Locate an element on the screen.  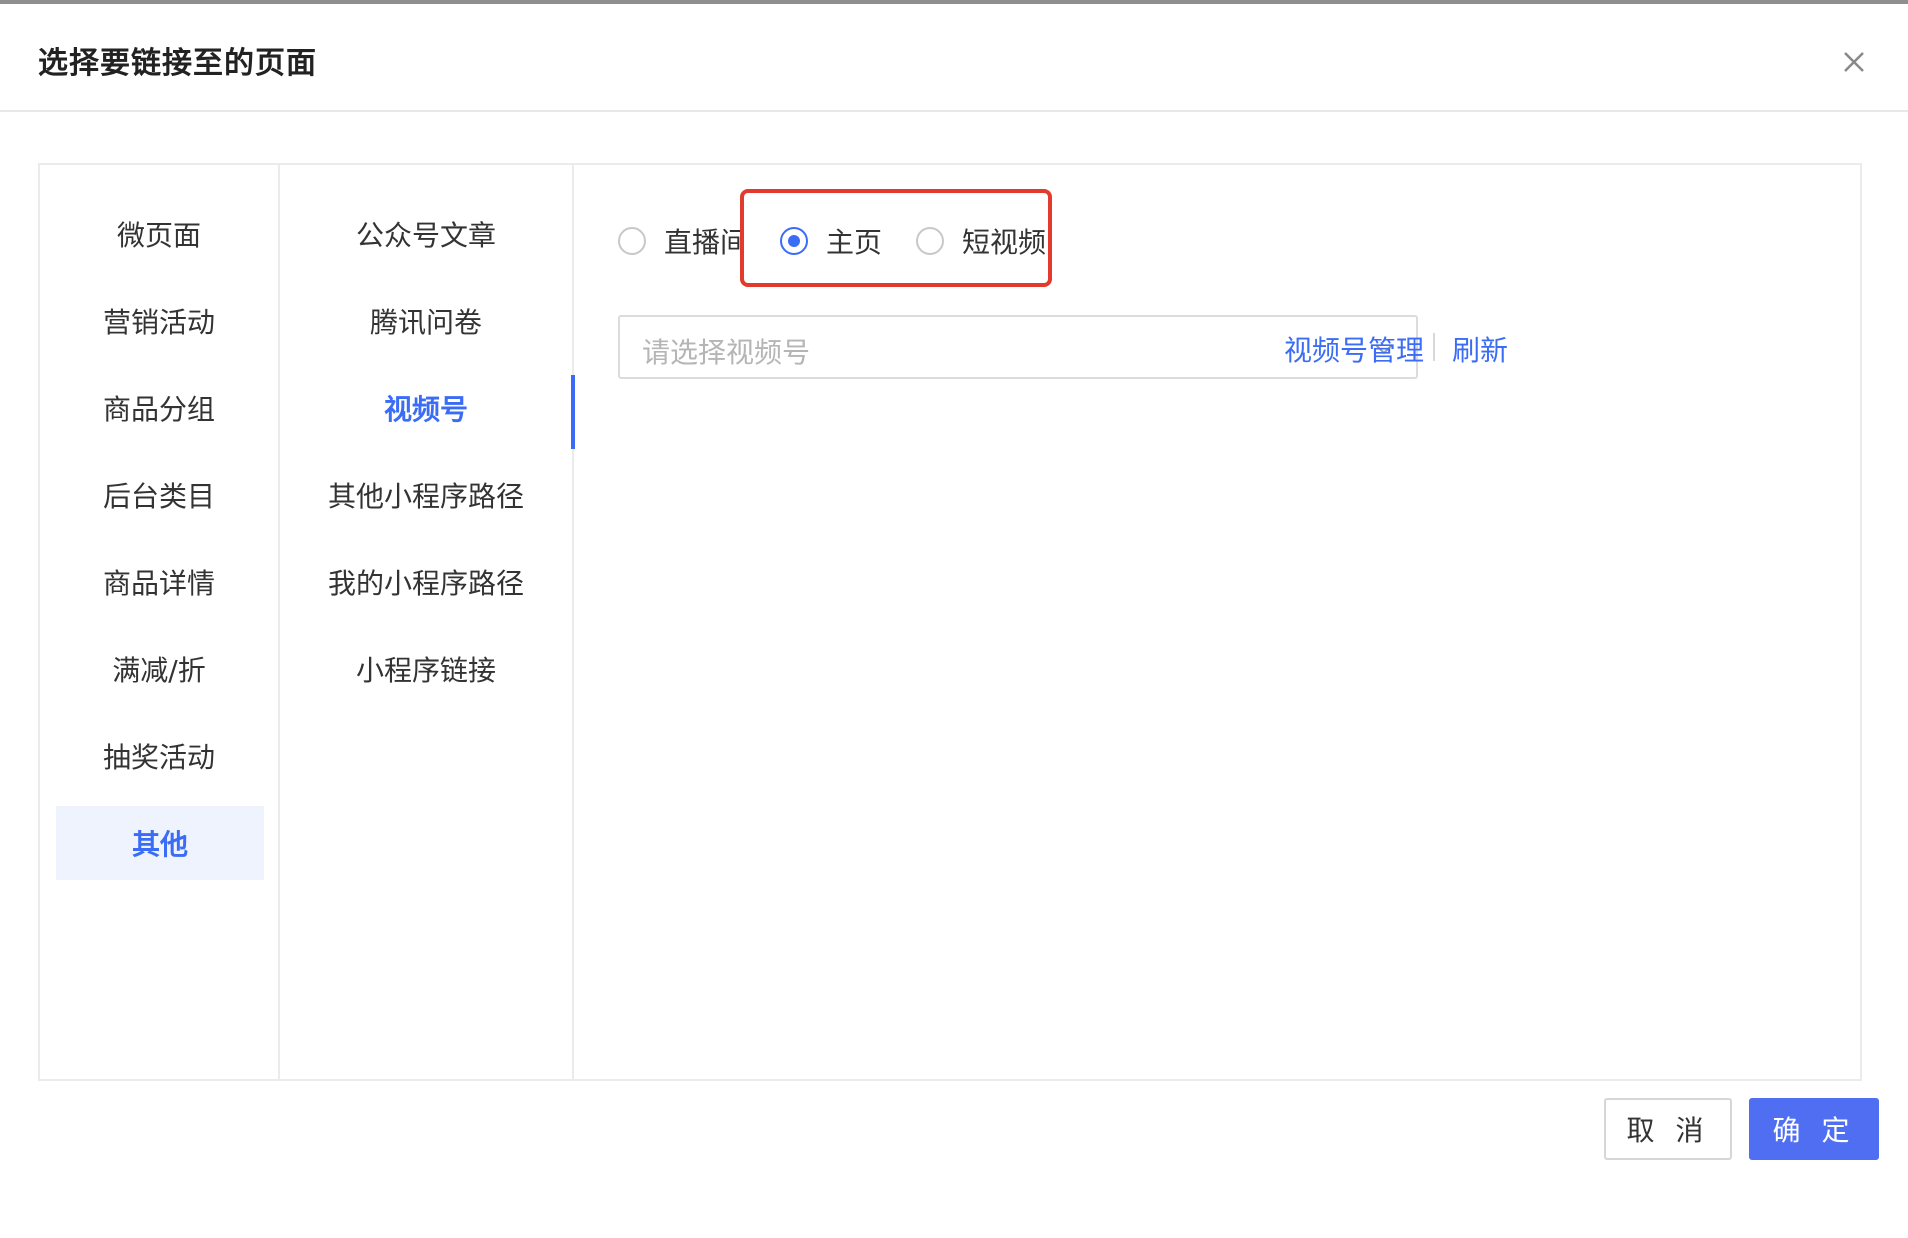
dialog-header: 选择要链接至的页面 is located at coordinates (954, 58).